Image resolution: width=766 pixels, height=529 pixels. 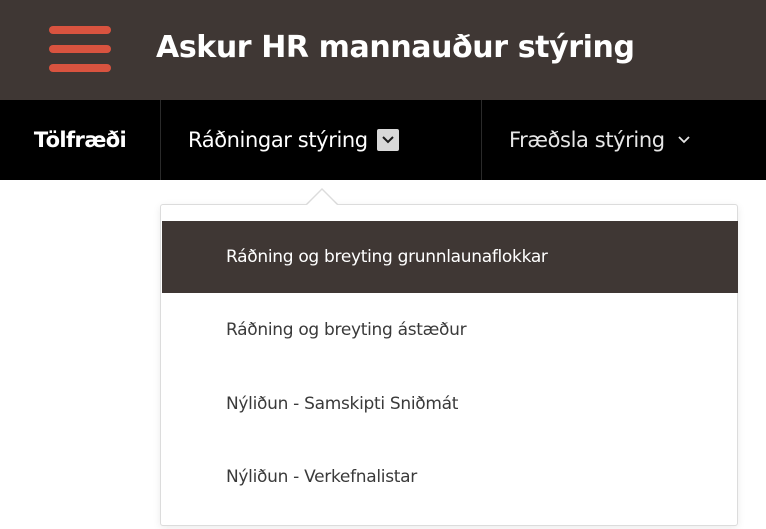 What do you see at coordinates (587, 140) in the screenshot?
I see `nav-item-label: Fræðsla stýring` at bounding box center [587, 140].